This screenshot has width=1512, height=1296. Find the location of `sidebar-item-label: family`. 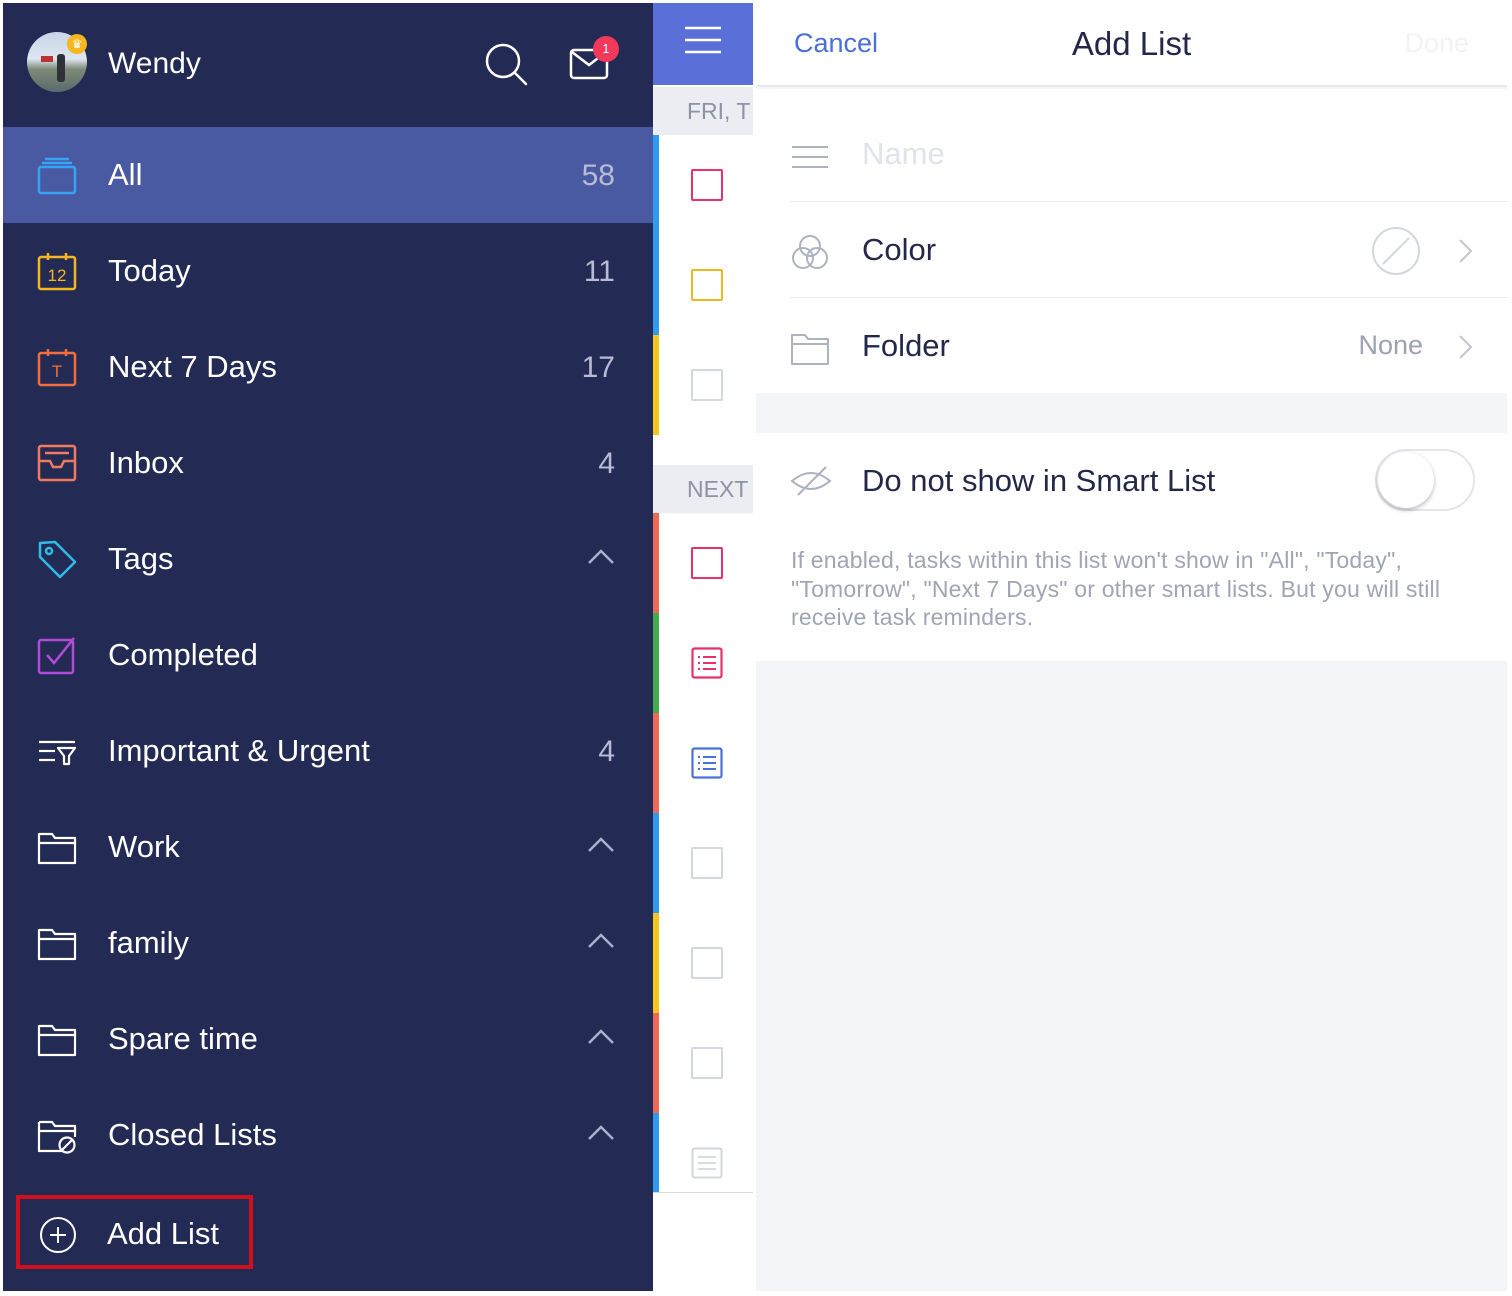

sidebar-item-label: family is located at coordinates (148, 942).